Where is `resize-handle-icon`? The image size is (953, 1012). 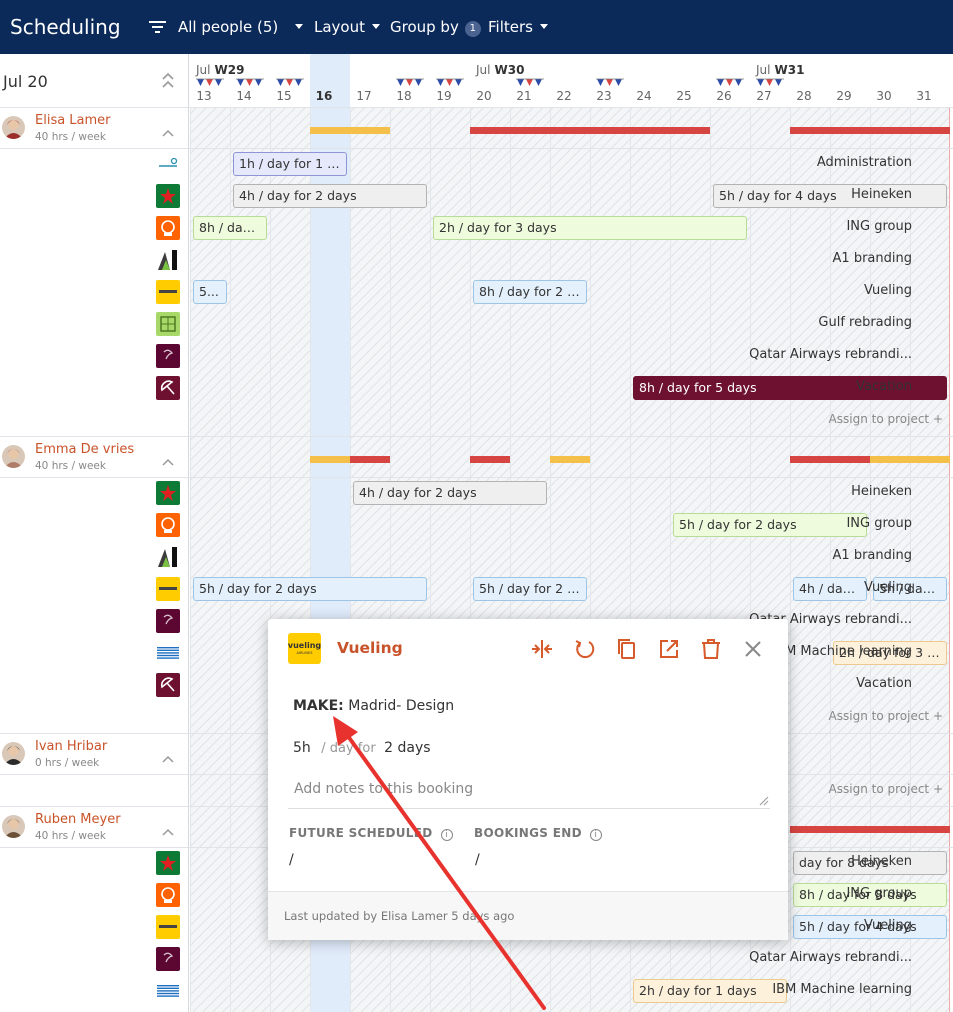
resize-handle-icon is located at coordinates (764, 801).